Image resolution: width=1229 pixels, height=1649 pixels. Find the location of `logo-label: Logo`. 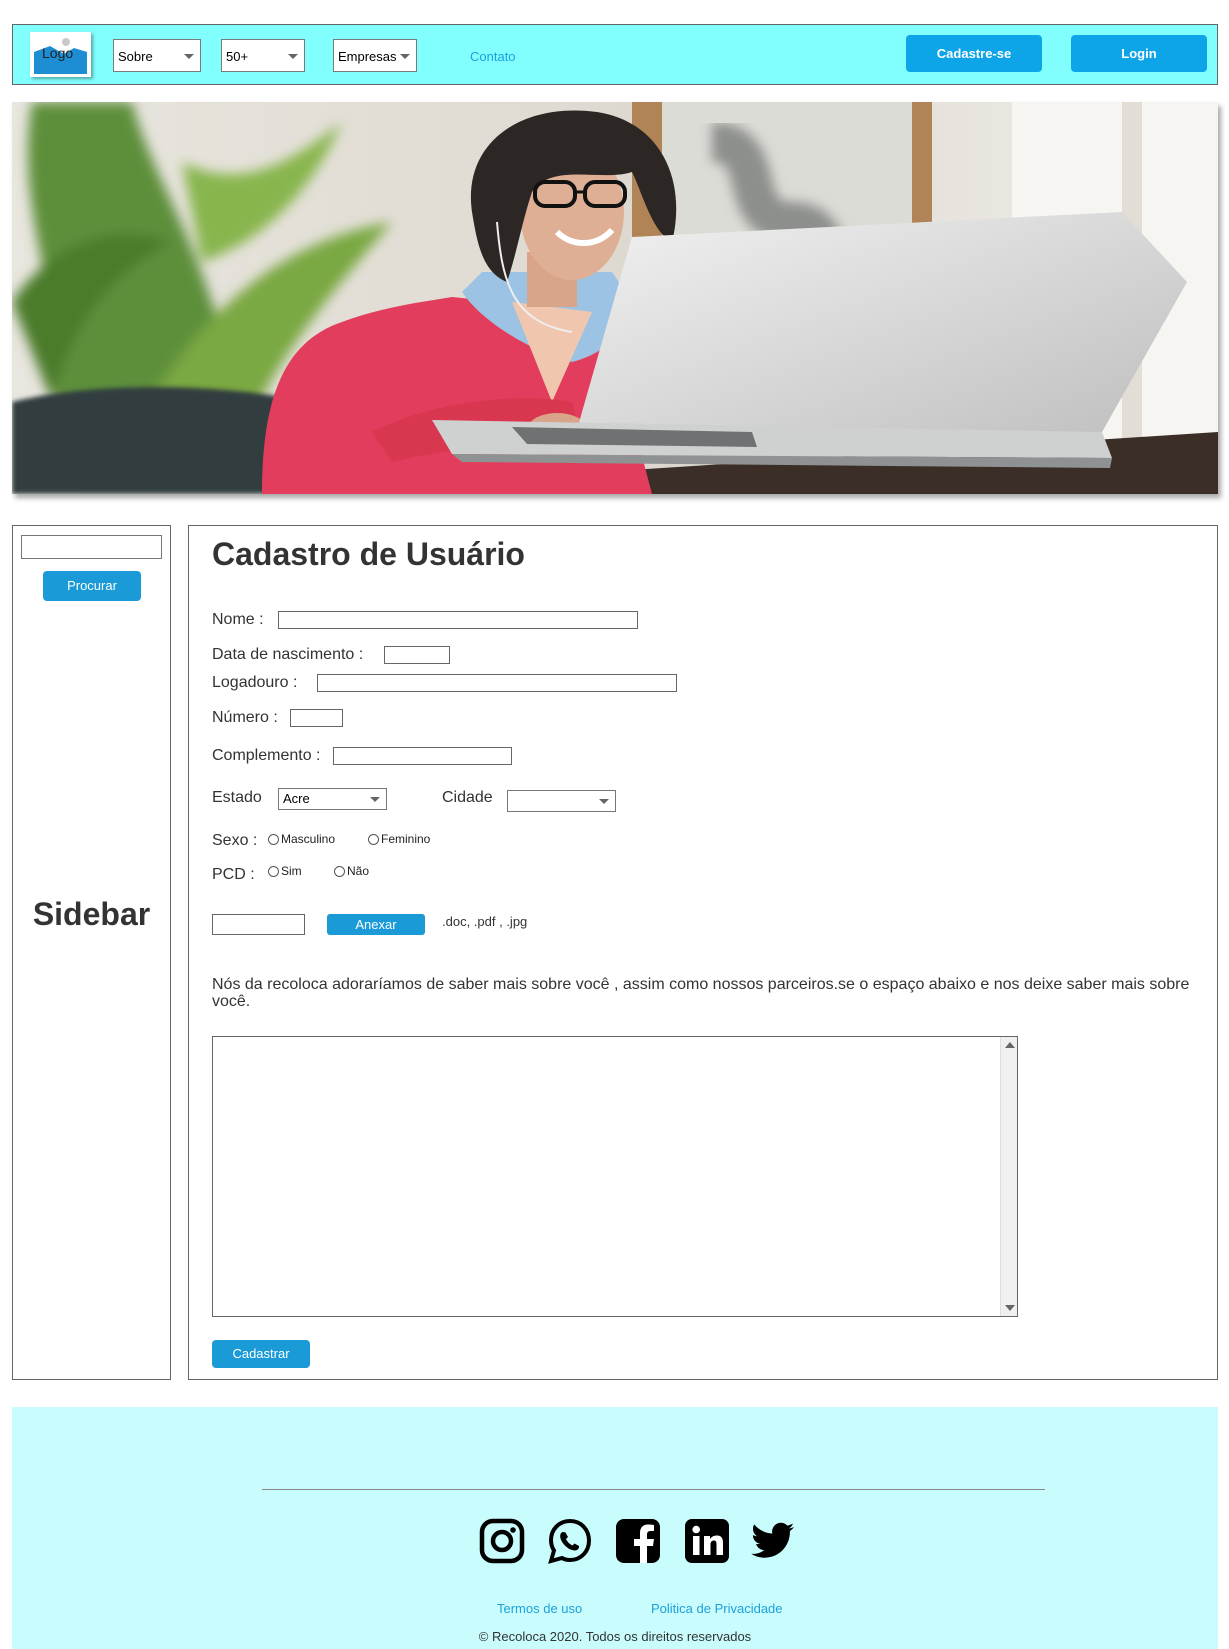

logo-label: Logo is located at coordinates (58, 53).